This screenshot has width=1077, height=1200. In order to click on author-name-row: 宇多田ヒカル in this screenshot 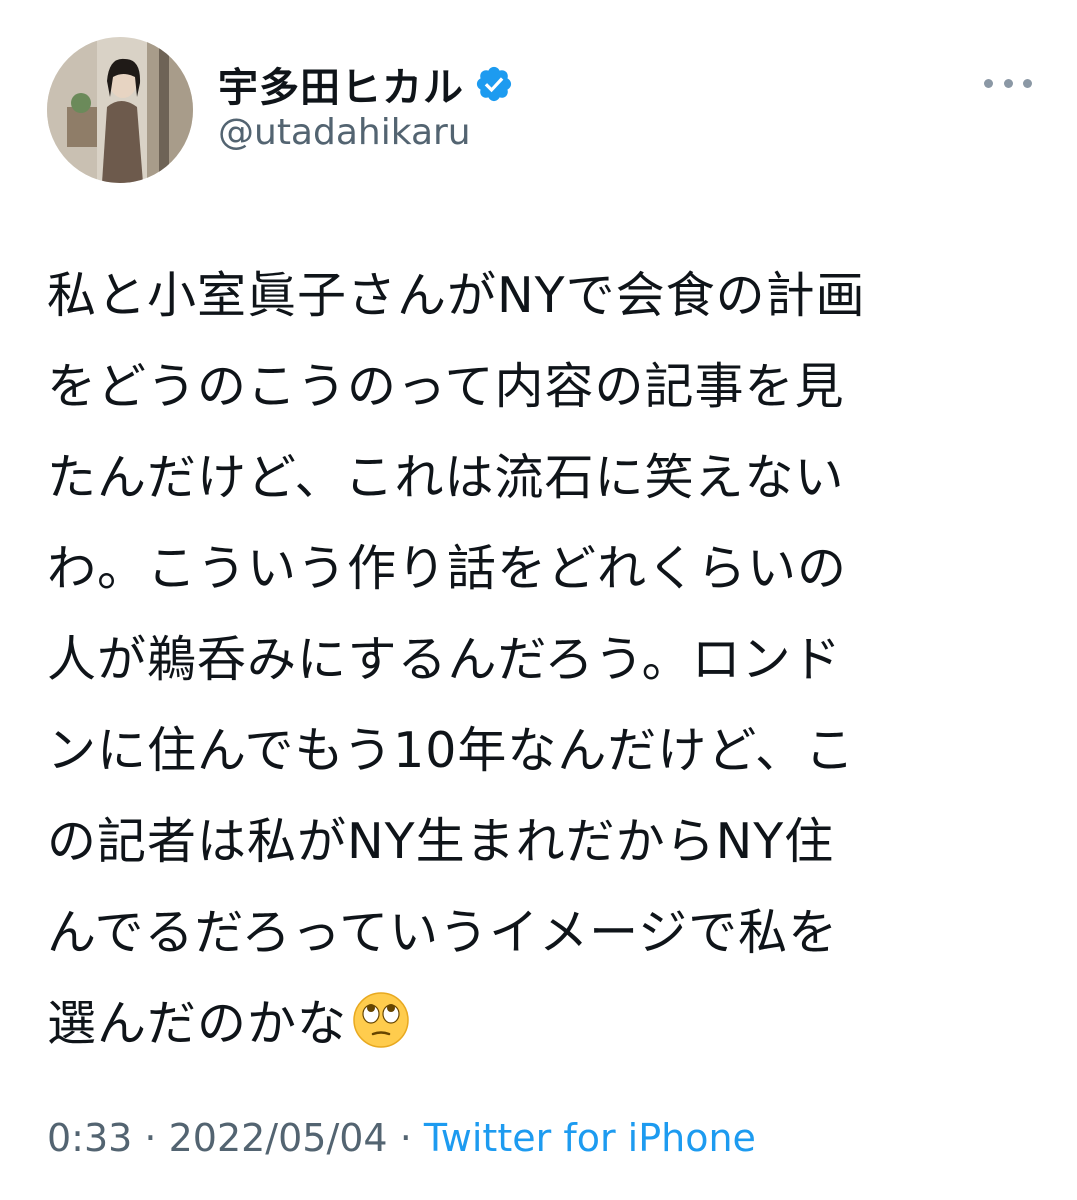, I will do `click(366, 84)`.